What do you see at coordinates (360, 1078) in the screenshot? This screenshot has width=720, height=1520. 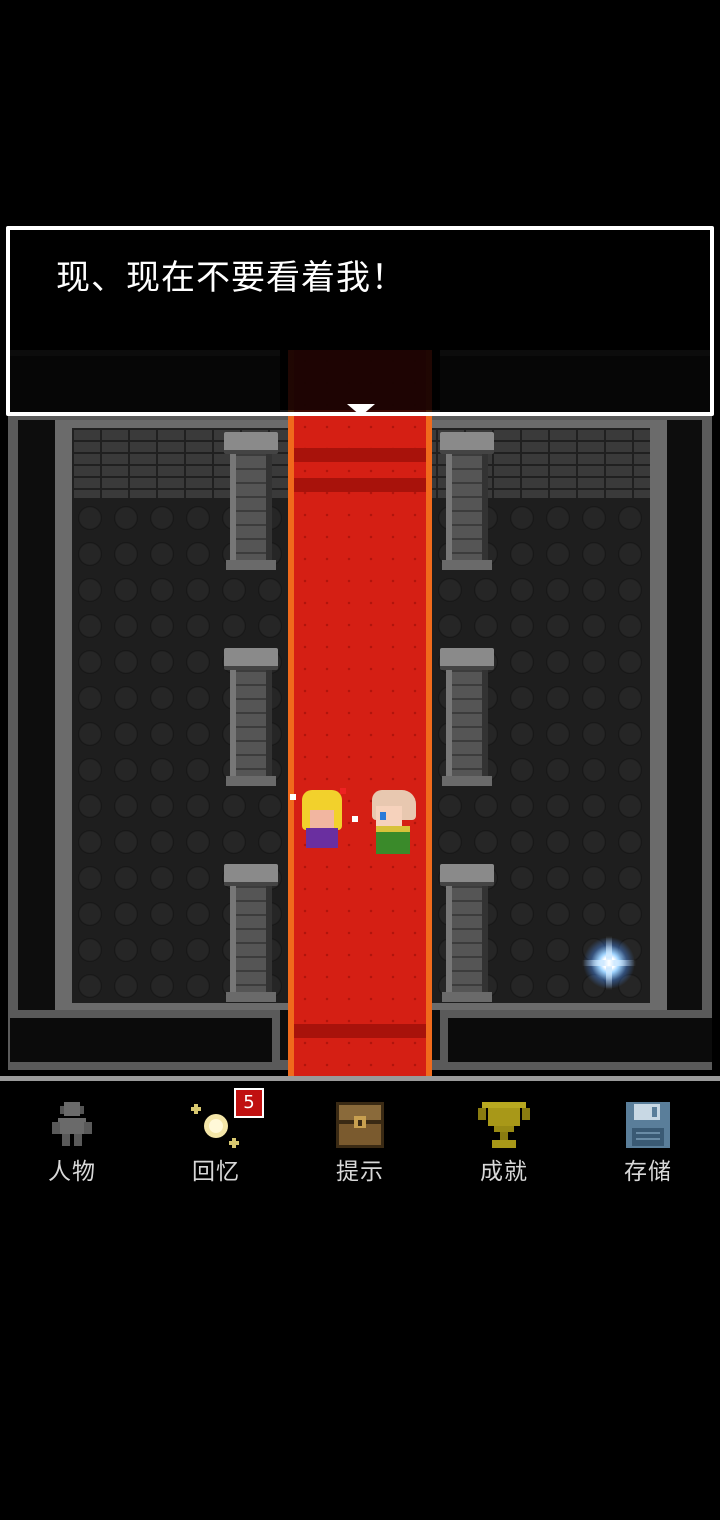 I see `menu-divider` at bounding box center [360, 1078].